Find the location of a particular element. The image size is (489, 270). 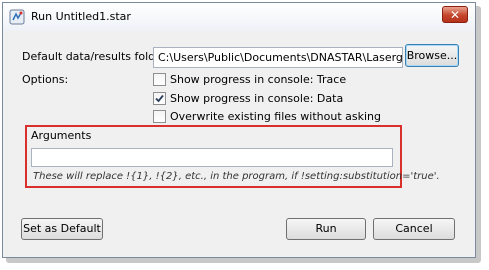

trace-checkbox is located at coordinates (159, 79).